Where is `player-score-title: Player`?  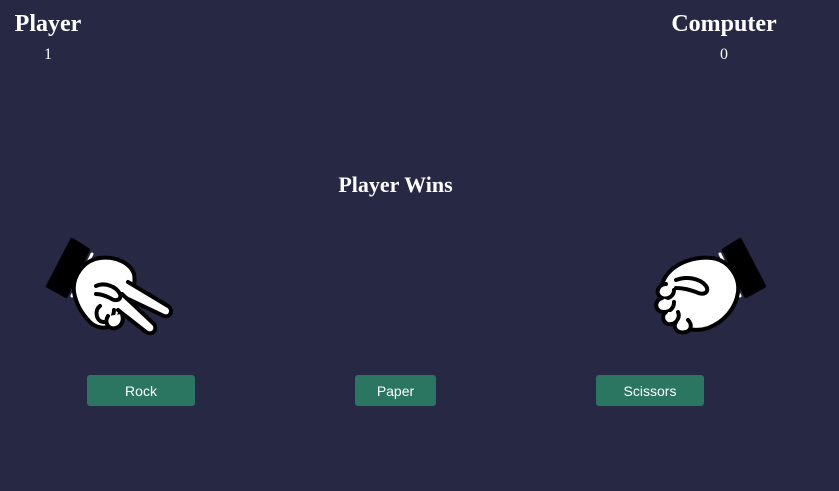
player-score-title: Player is located at coordinates (48, 24).